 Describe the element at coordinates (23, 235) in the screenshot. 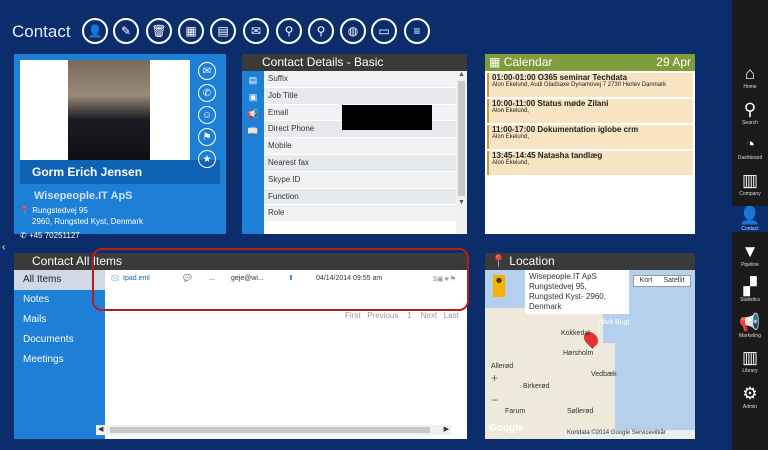

I see `phone-small-icon: ✆` at that location.